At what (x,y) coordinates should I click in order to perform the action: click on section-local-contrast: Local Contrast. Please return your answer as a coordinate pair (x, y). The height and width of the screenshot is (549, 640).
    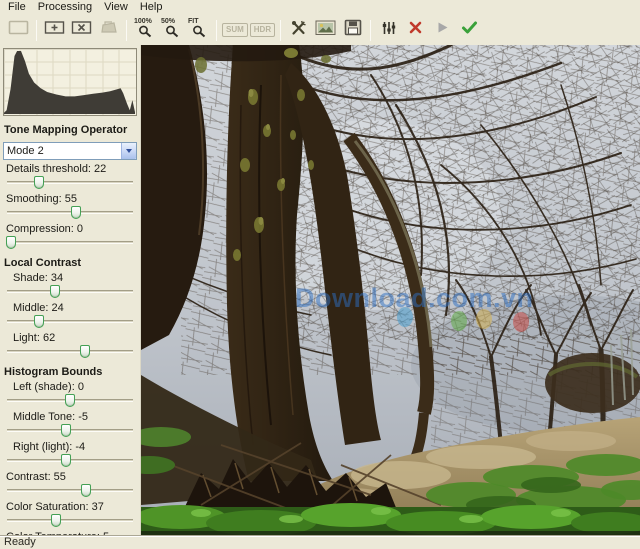
    Looking at the image, I should click on (43, 263).